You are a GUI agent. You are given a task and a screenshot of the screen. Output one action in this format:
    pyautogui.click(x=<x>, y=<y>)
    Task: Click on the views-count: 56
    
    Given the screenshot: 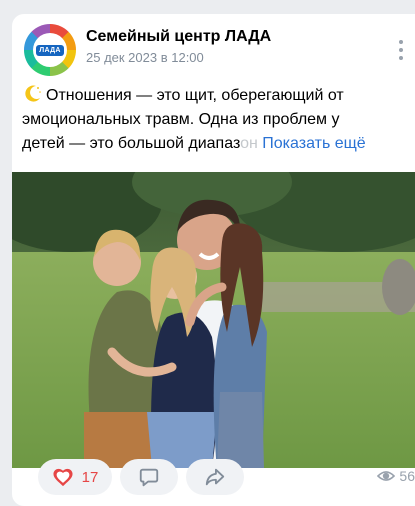 What is the action you would take?
    pyautogui.click(x=407, y=476)
    